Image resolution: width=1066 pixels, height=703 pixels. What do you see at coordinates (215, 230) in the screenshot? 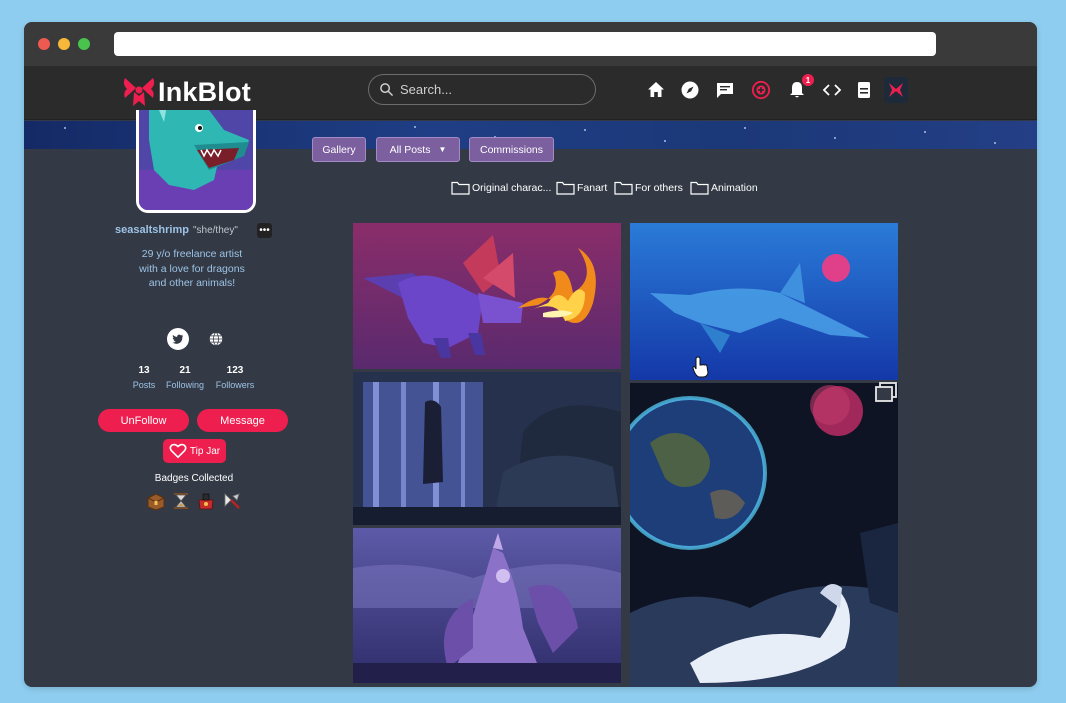
I see `profile-pronouns: "she/they"` at bounding box center [215, 230].